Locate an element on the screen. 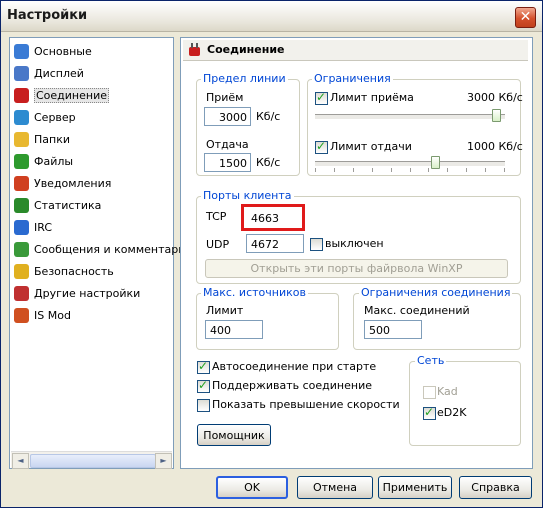 The image size is (543, 508). wizard-button: Помощник is located at coordinates (234, 435).